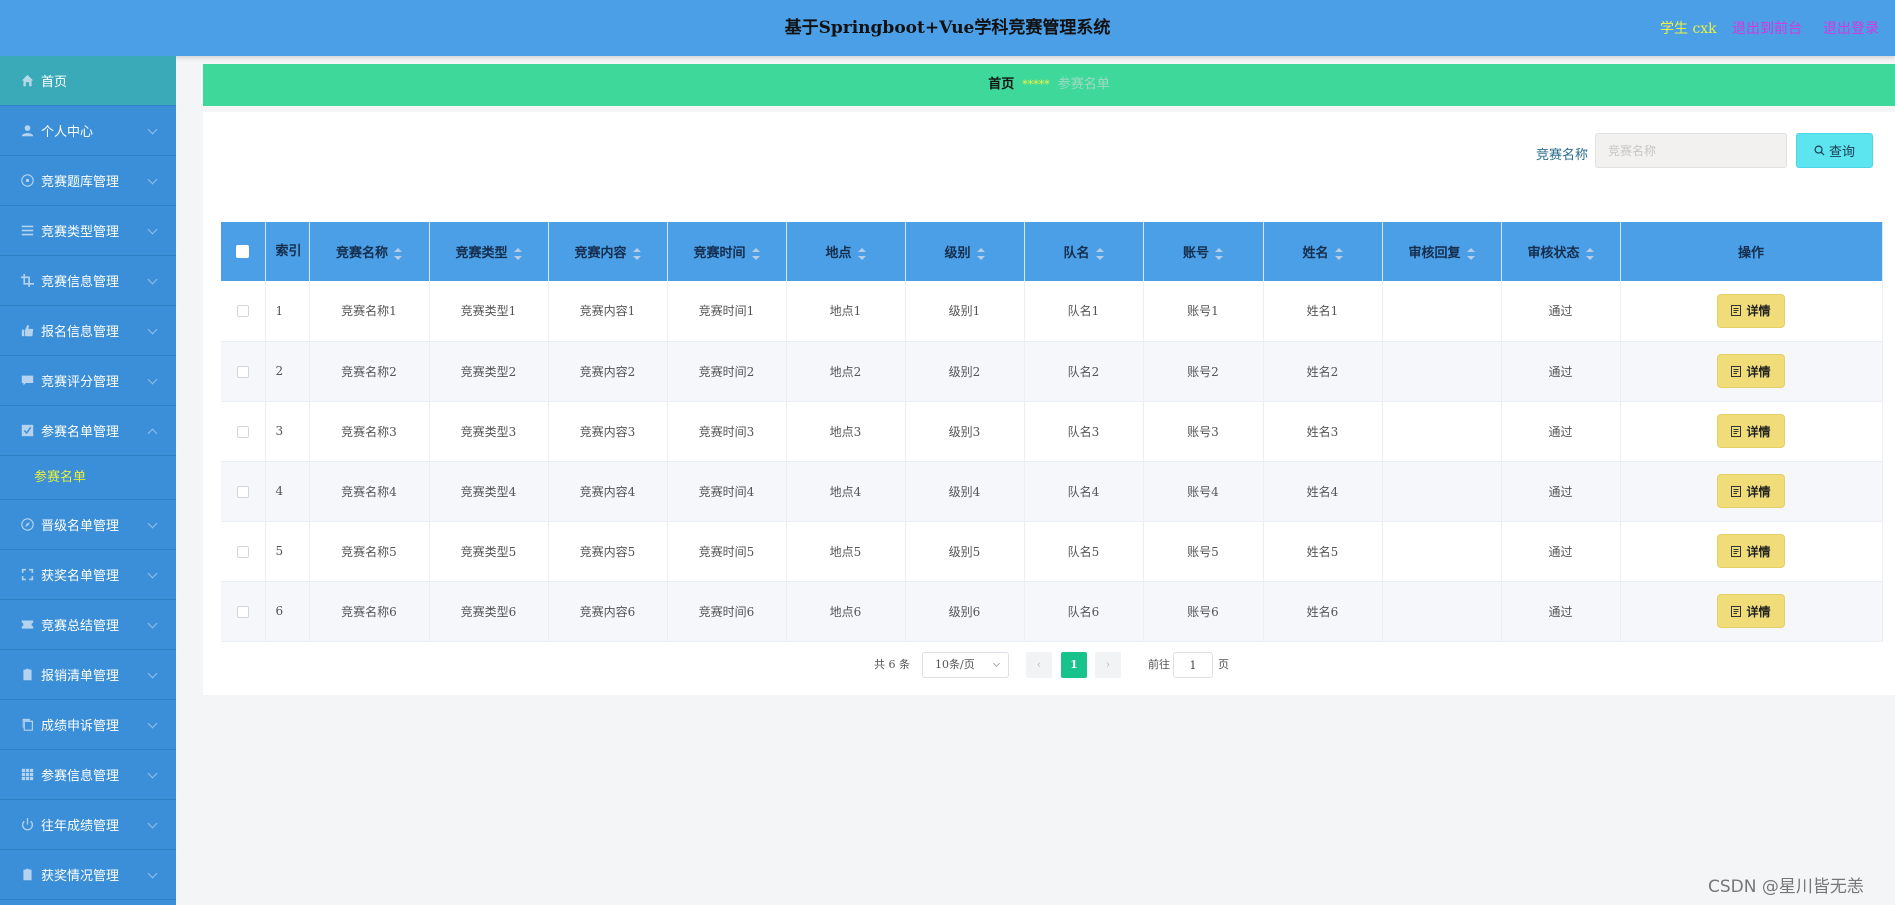 The height and width of the screenshot is (905, 1895). What do you see at coordinates (1084, 251) in the screenshot?
I see `column-header-team: 队名` at bounding box center [1084, 251].